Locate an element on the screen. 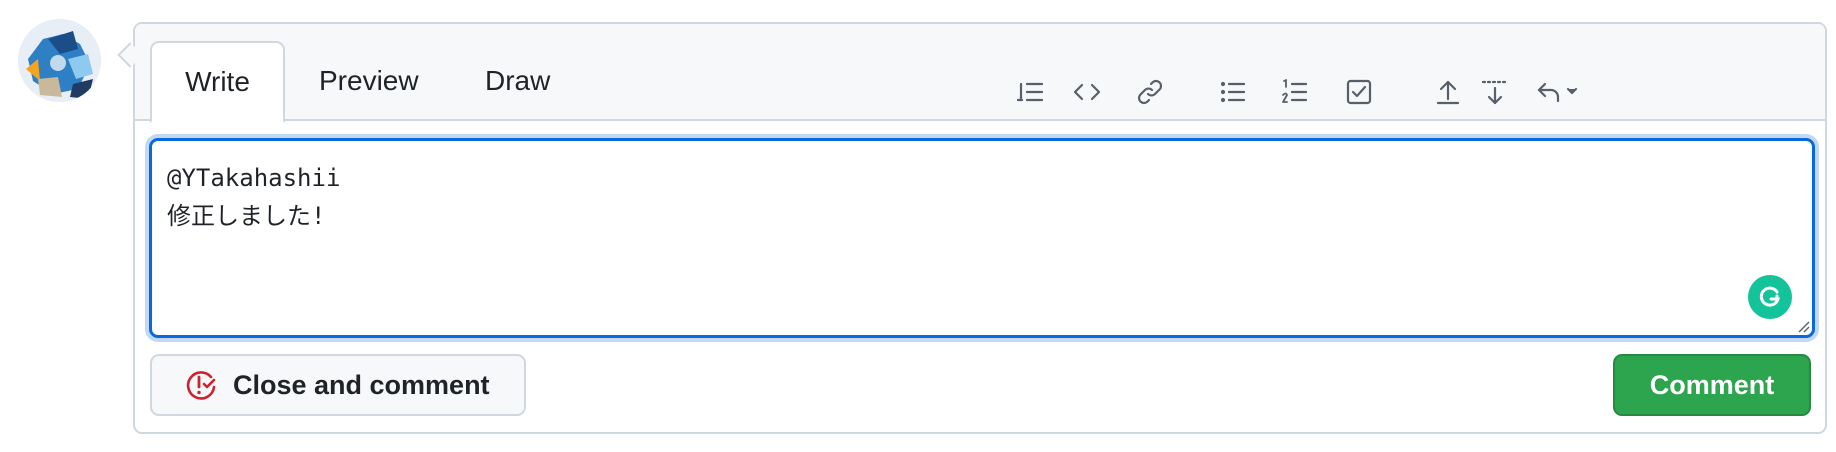  close-and-comment-button: Close and comment is located at coordinates (338, 385).